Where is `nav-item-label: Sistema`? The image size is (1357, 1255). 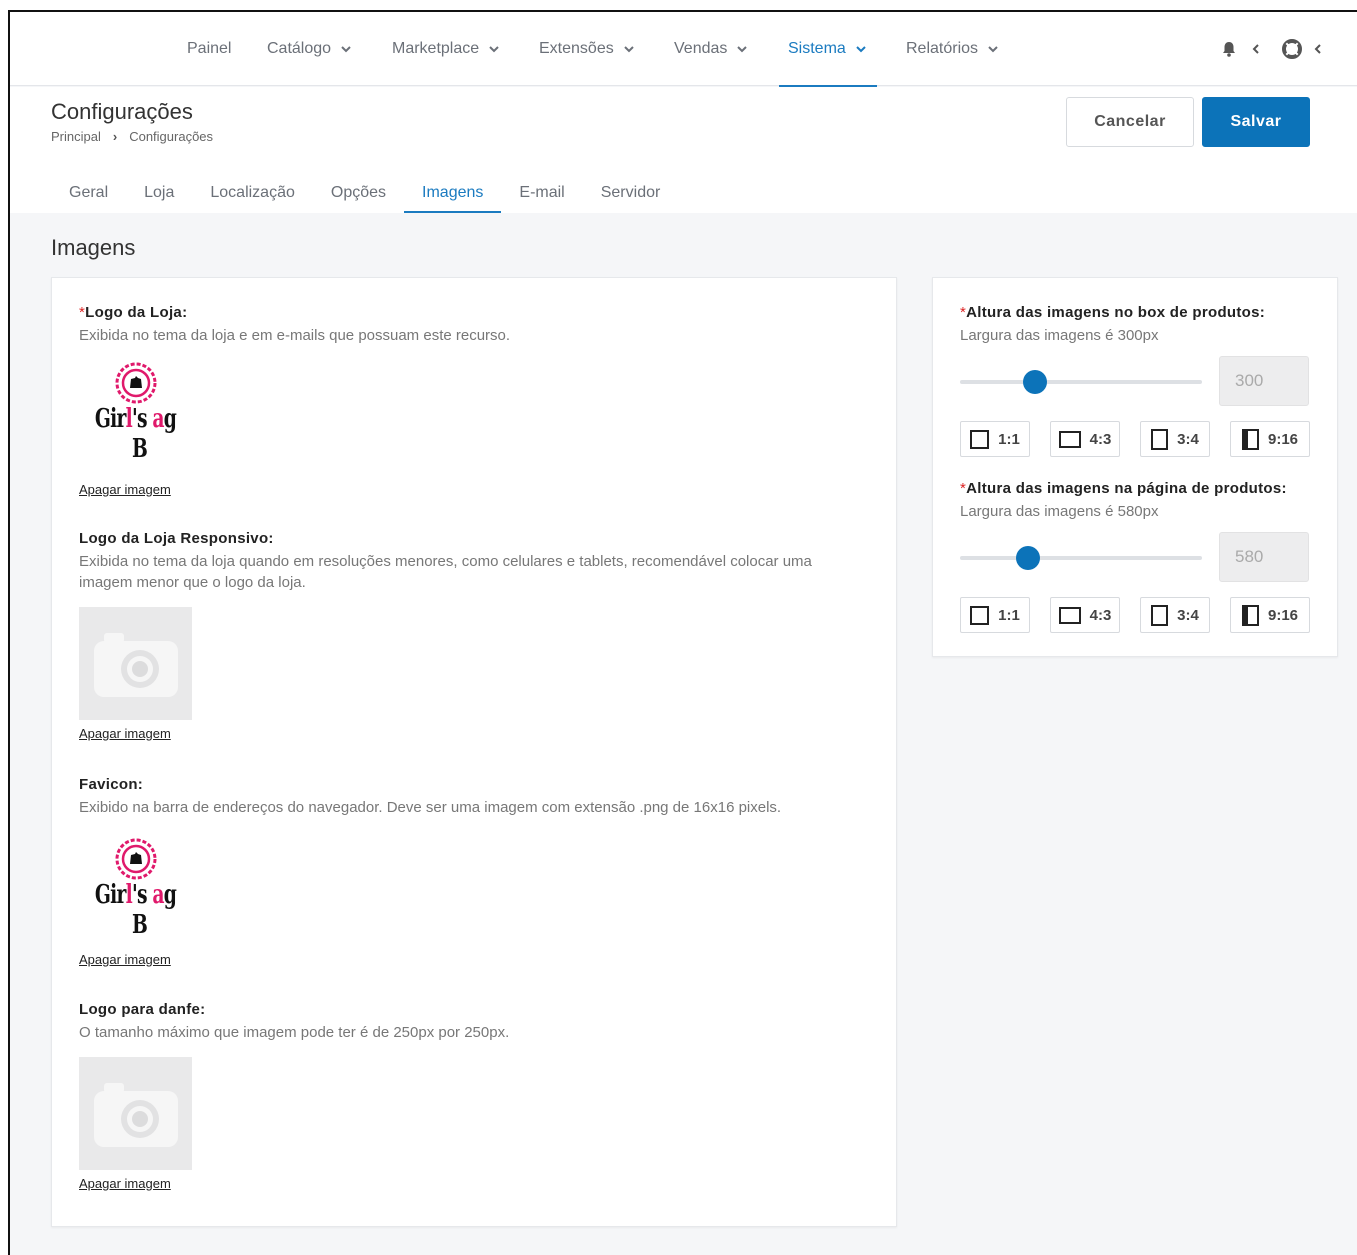 nav-item-label: Sistema is located at coordinates (817, 48).